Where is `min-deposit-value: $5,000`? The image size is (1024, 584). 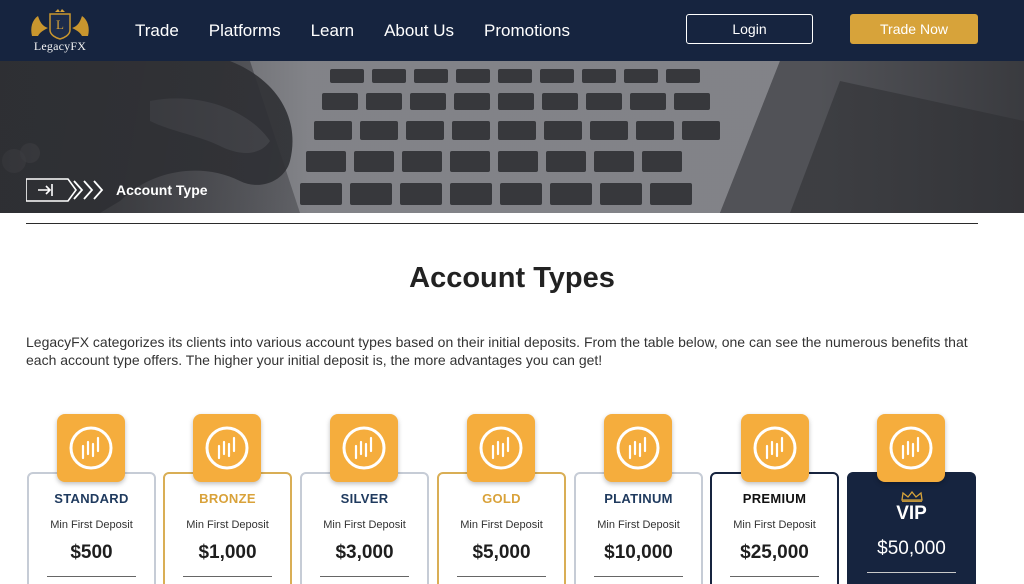
min-deposit-value: $5,000 is located at coordinates (501, 552).